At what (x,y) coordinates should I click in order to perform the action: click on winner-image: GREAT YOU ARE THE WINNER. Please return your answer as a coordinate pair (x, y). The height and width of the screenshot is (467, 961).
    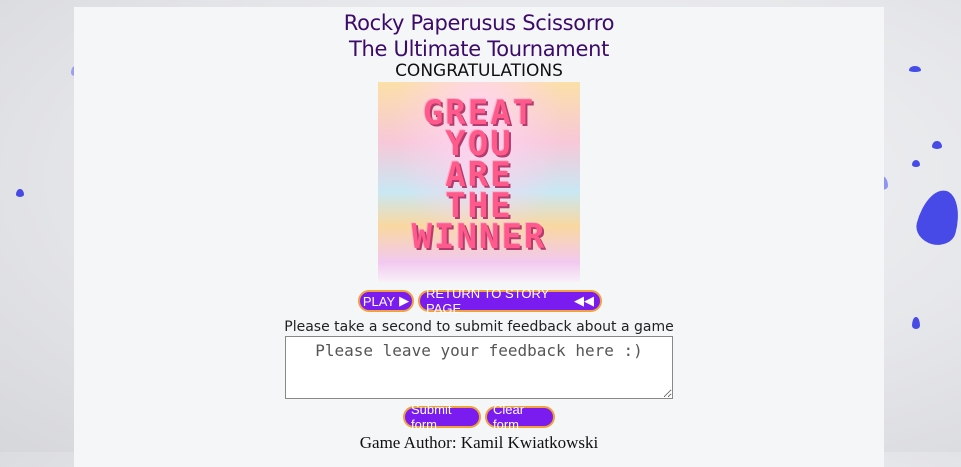
    Looking at the image, I should click on (479, 182).